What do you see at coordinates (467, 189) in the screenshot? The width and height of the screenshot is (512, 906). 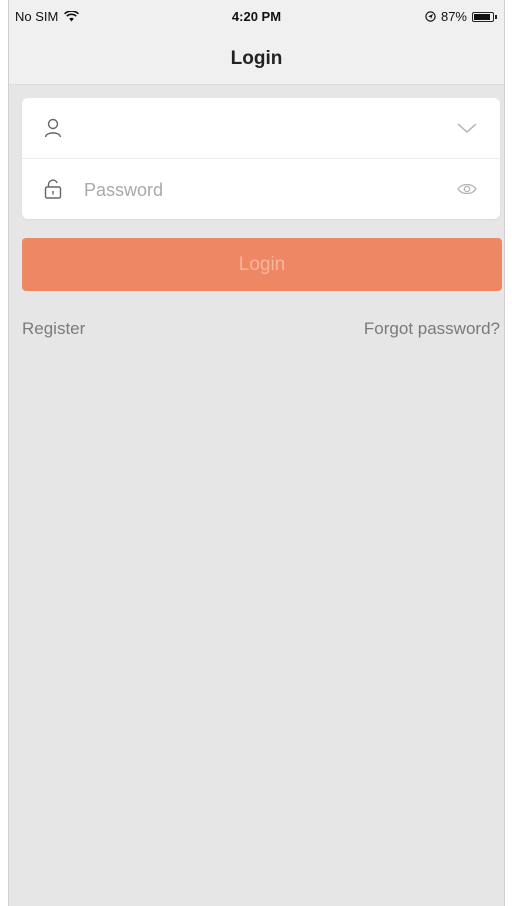 I see `eye-icon` at bounding box center [467, 189].